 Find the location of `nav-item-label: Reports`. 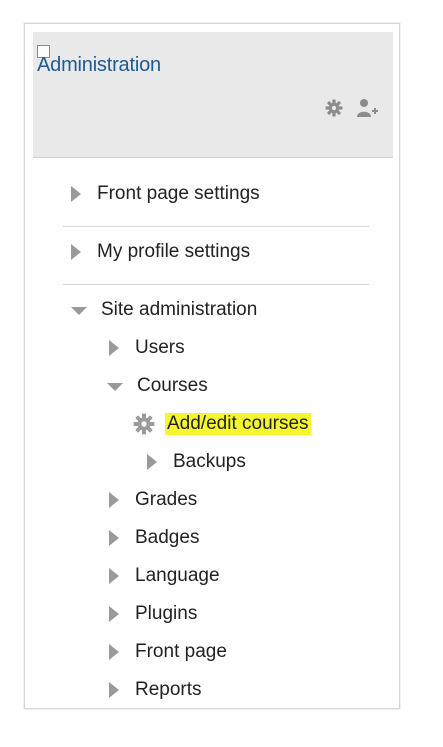

nav-item-label: Reports is located at coordinates (168, 689).